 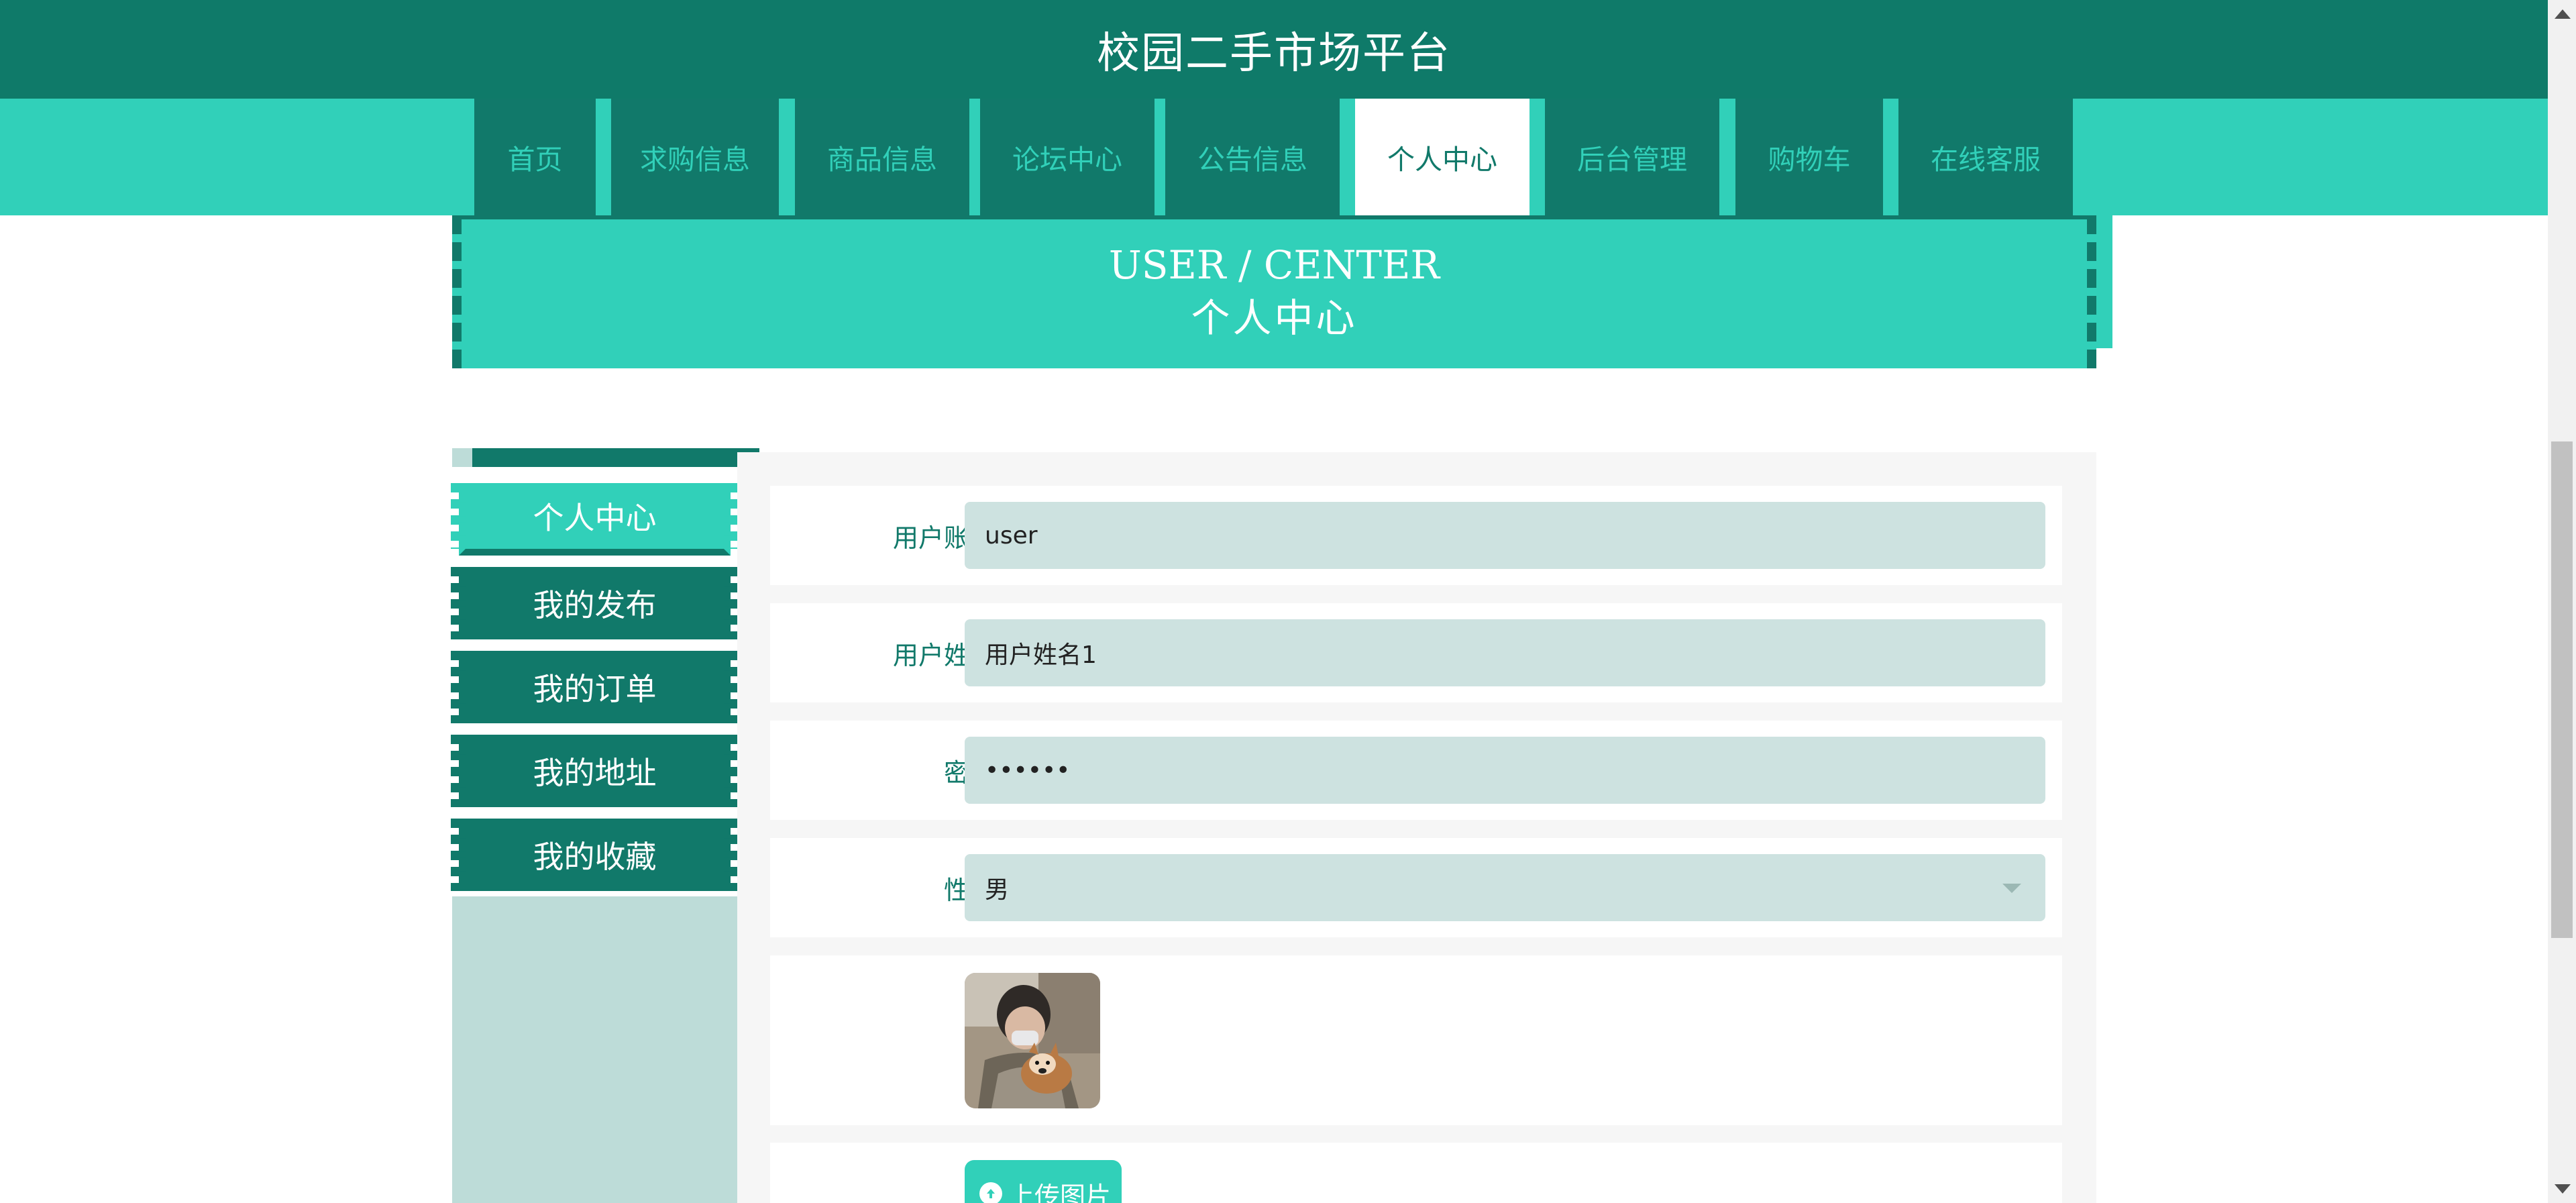 I want to click on nav-item-announcements: 公告信息, so click(x=1252, y=157).